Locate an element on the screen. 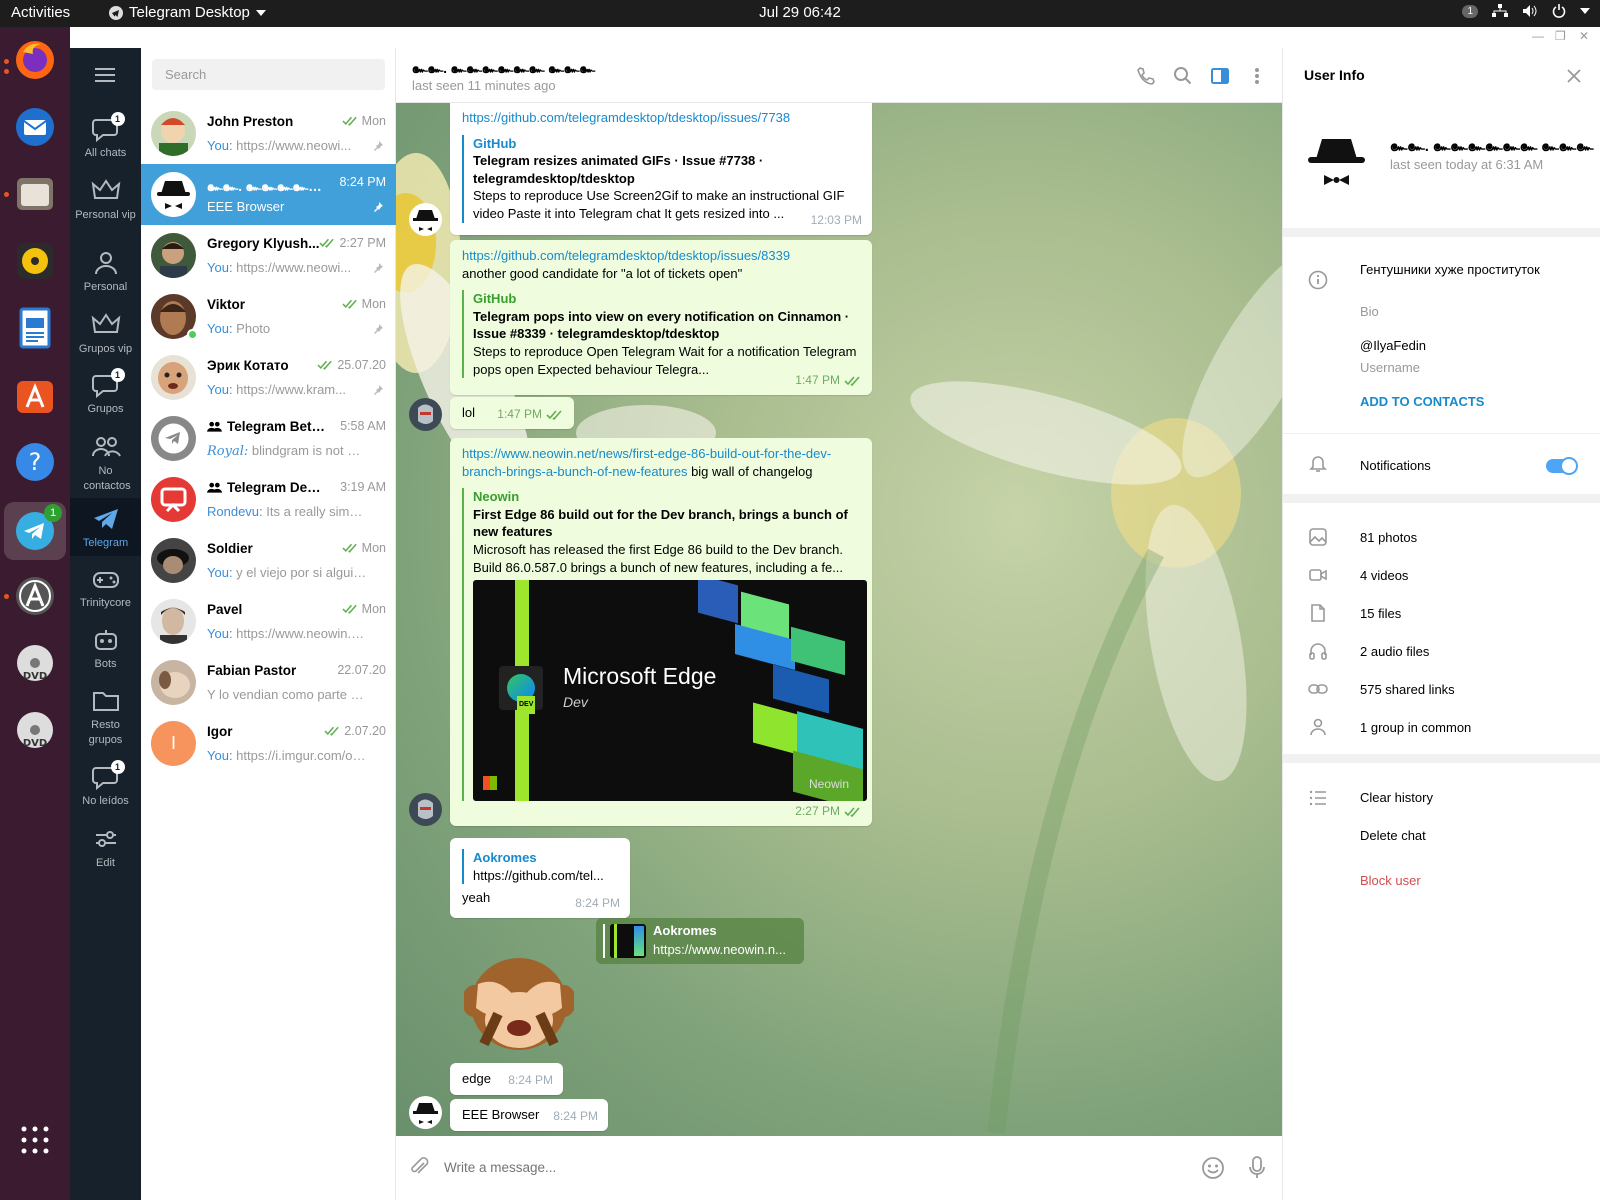 The width and height of the screenshot is (1600, 1200). folder-grupos-vip: Grupos vip is located at coordinates (105, 335).